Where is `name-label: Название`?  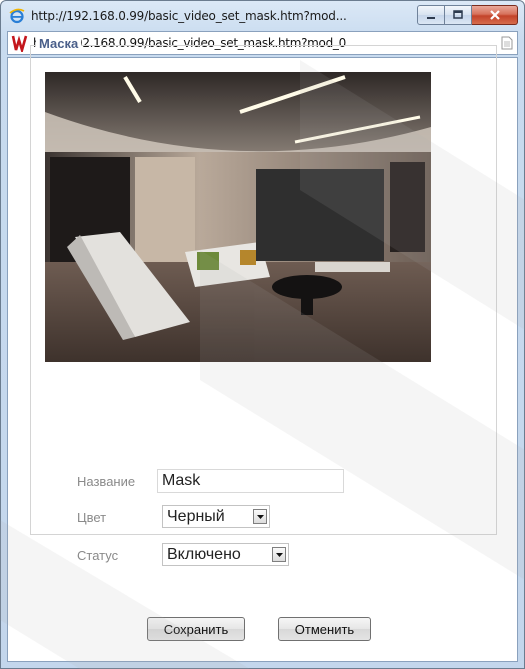 name-label: Название is located at coordinates (106, 481).